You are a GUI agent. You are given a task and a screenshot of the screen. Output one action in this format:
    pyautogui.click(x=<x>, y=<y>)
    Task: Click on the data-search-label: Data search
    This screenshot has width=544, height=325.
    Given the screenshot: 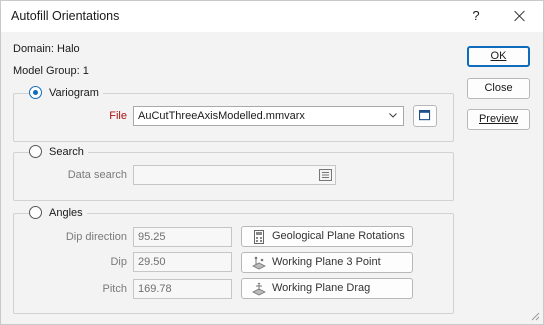 What is the action you would take?
    pyautogui.click(x=97, y=175)
    